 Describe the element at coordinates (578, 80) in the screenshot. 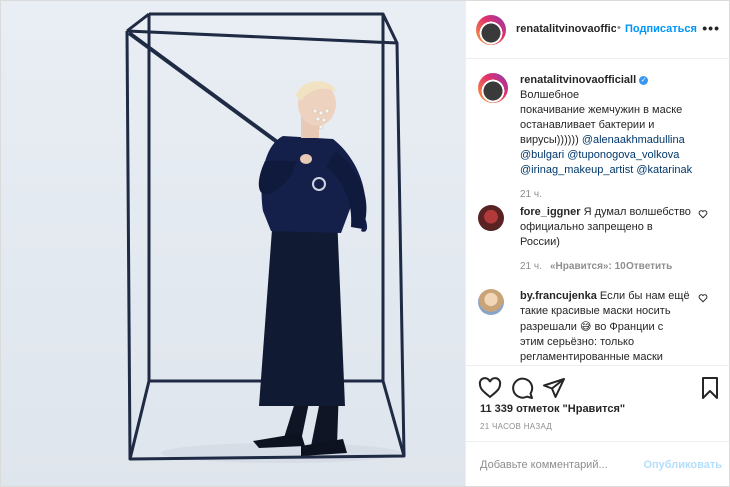

I see `caption-username: renatalitvinovaofficiall` at that location.